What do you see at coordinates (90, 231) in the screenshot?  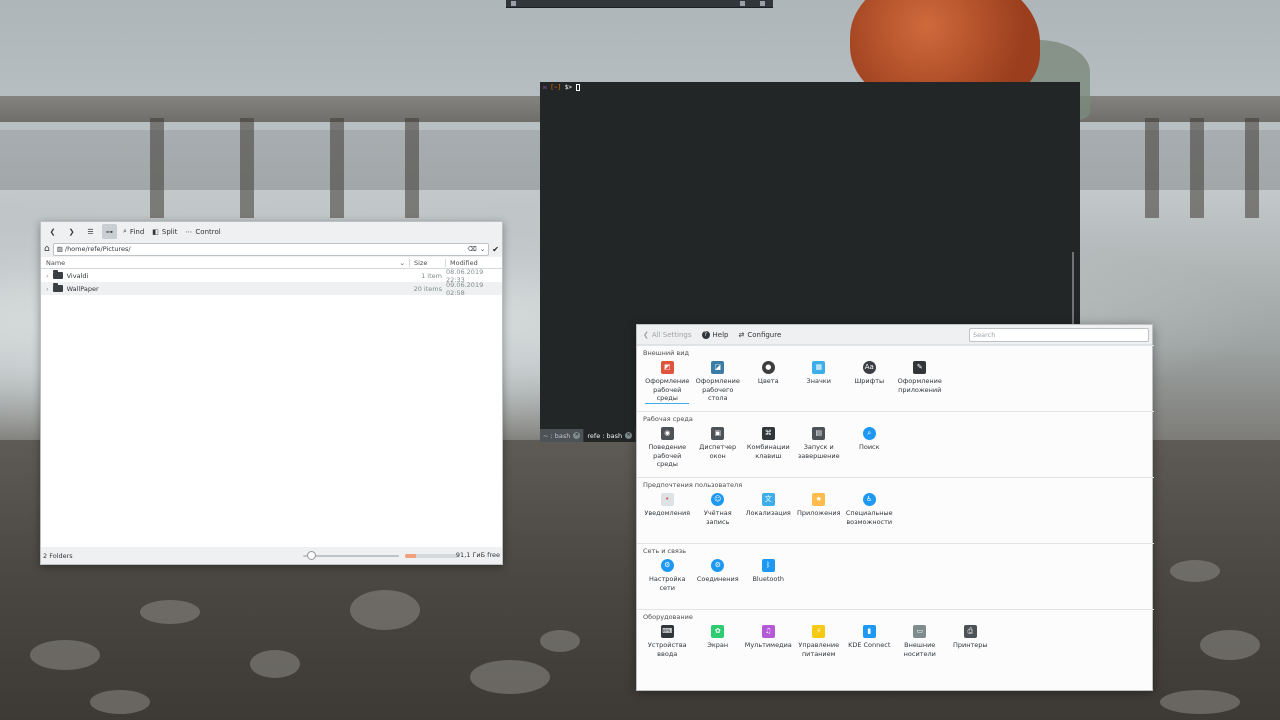 I see `details-view-button: ☰` at bounding box center [90, 231].